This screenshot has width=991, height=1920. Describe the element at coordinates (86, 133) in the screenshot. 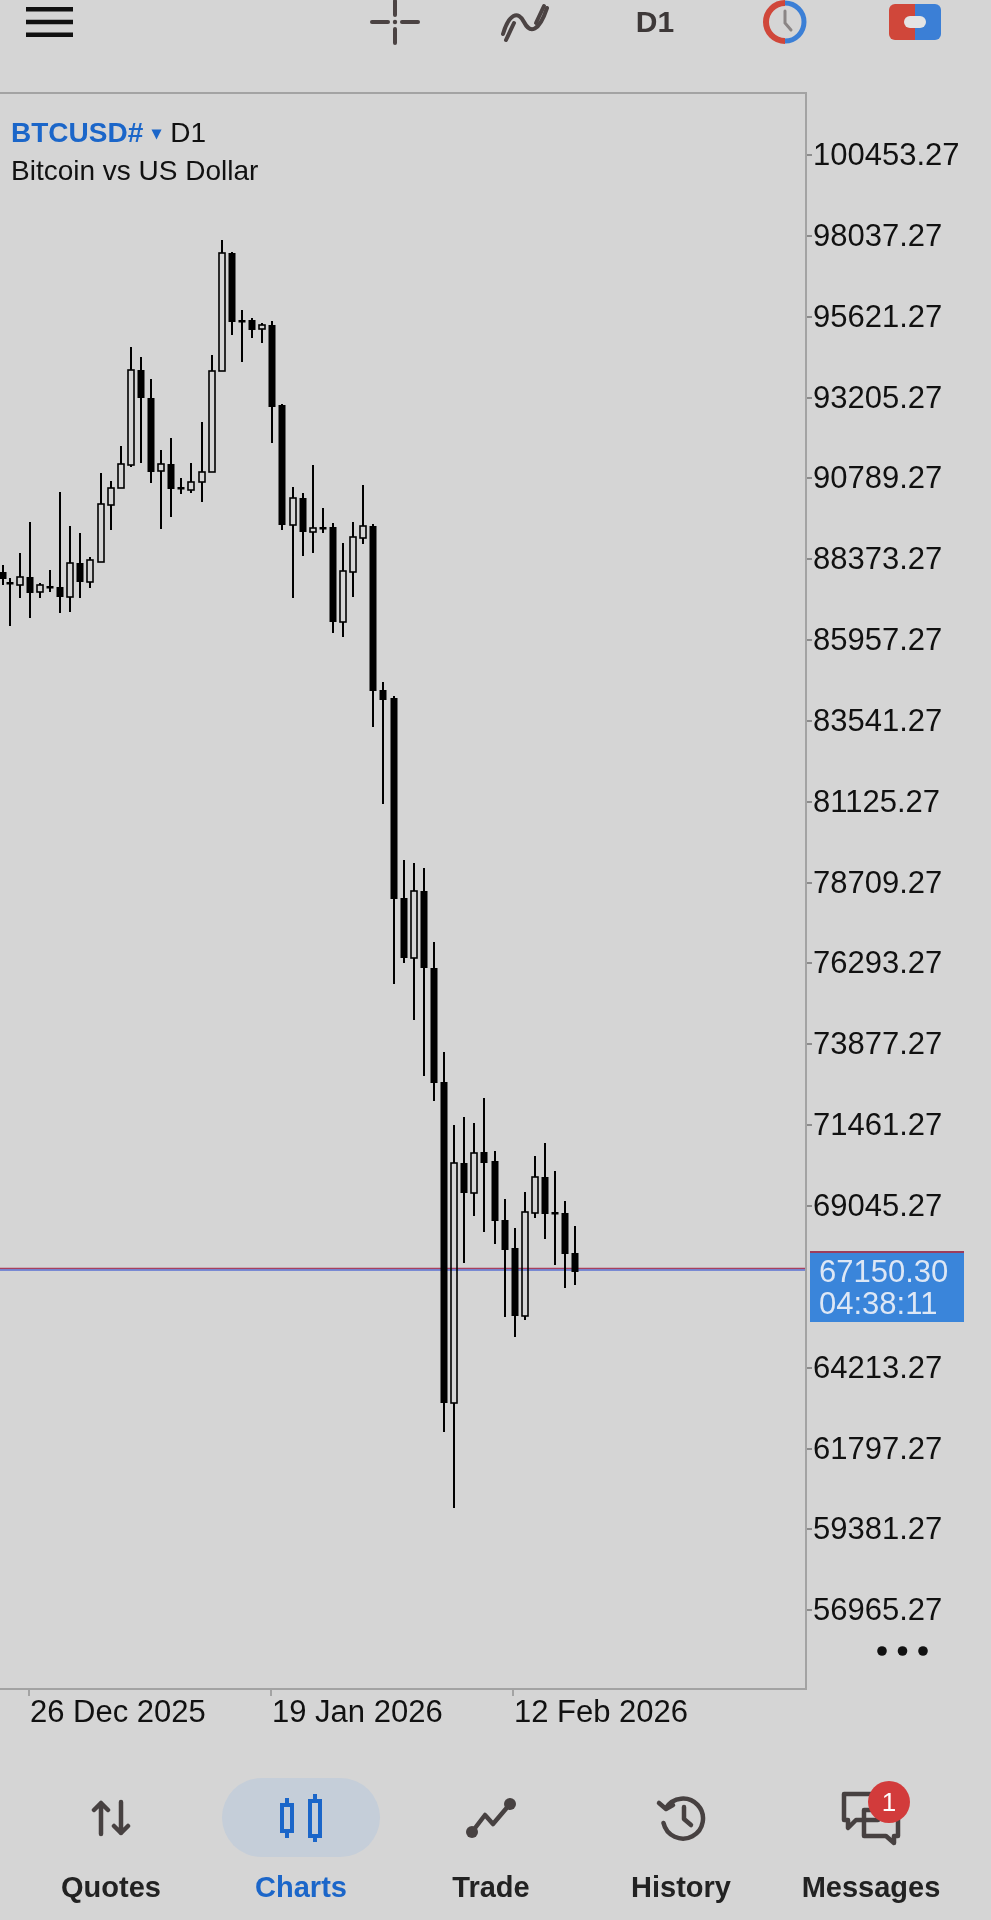

I see `symbol-selector: BTCUSD# ▾` at that location.